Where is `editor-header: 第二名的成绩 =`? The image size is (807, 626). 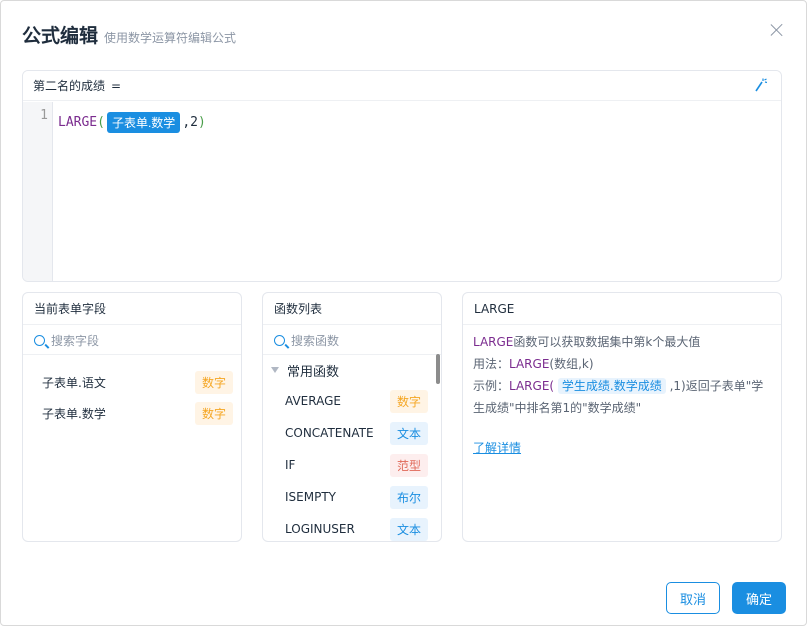 editor-header: 第二名的成绩 = is located at coordinates (402, 86).